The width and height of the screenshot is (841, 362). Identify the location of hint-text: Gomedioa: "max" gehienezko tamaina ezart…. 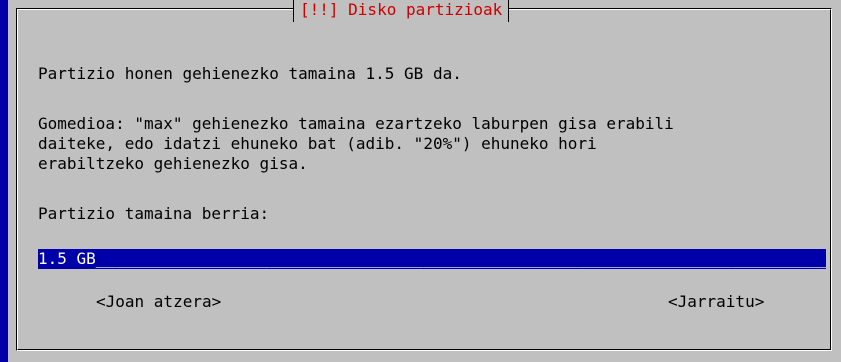
(356, 144).